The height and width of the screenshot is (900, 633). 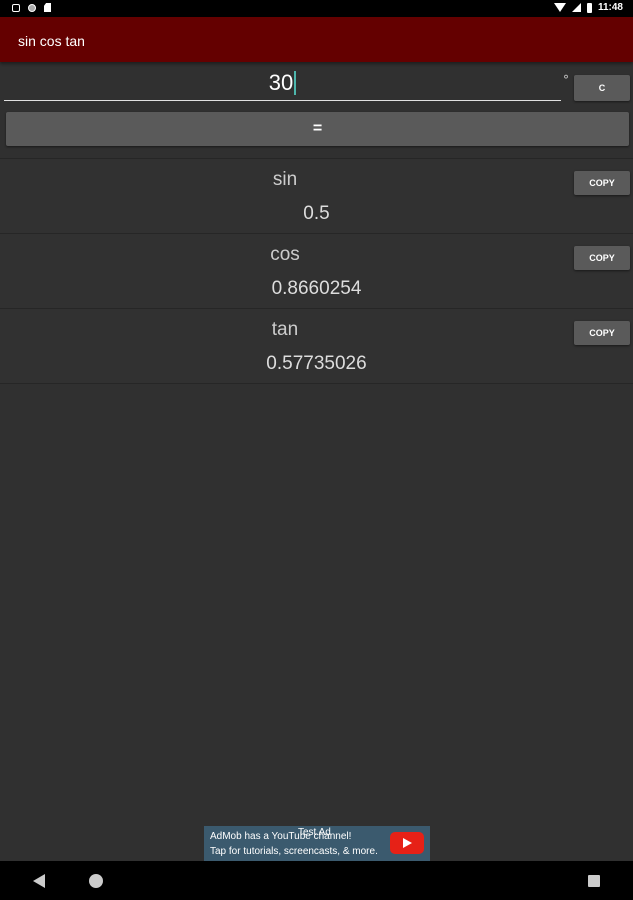 I want to click on sd-card-icon, so click(x=47, y=7).